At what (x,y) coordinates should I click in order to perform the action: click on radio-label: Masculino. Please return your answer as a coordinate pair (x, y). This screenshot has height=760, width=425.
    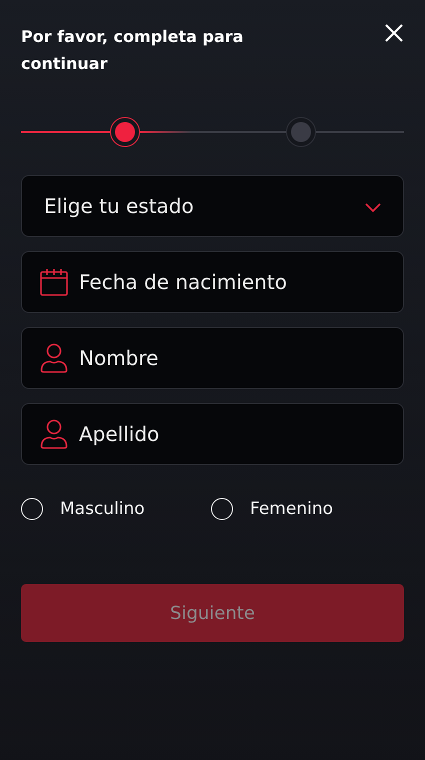
    Looking at the image, I should click on (102, 509).